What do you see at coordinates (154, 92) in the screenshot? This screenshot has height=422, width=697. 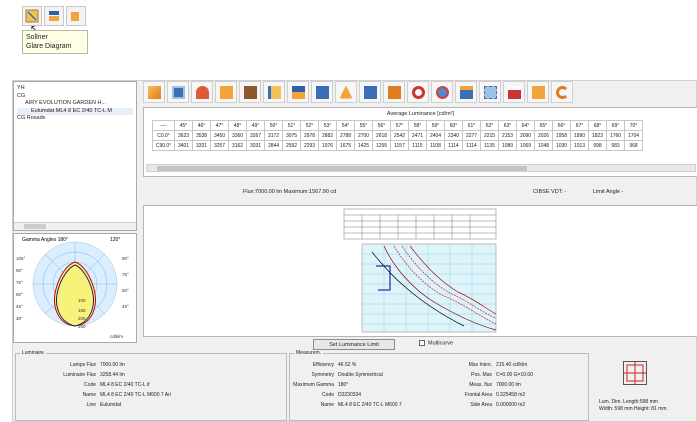 I see `curve-icon` at bounding box center [154, 92].